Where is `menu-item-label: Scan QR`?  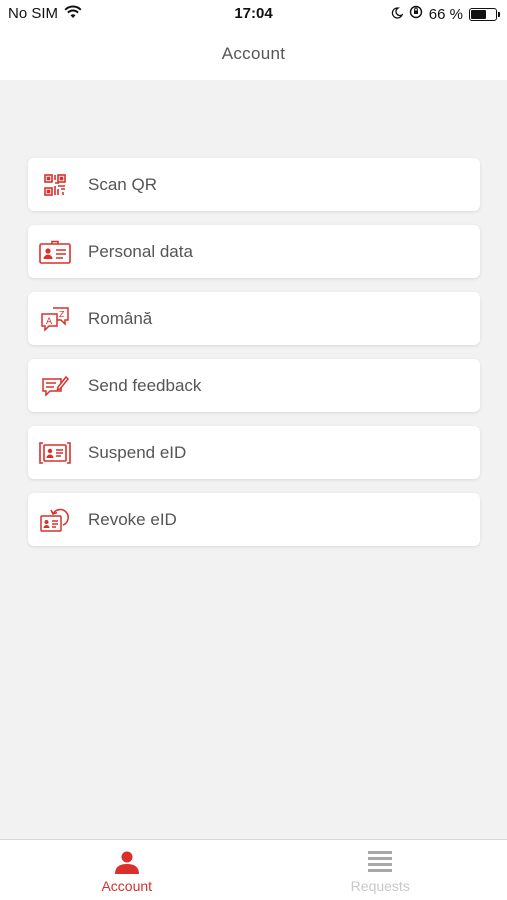
menu-item-label: Scan QR is located at coordinates (122, 184).